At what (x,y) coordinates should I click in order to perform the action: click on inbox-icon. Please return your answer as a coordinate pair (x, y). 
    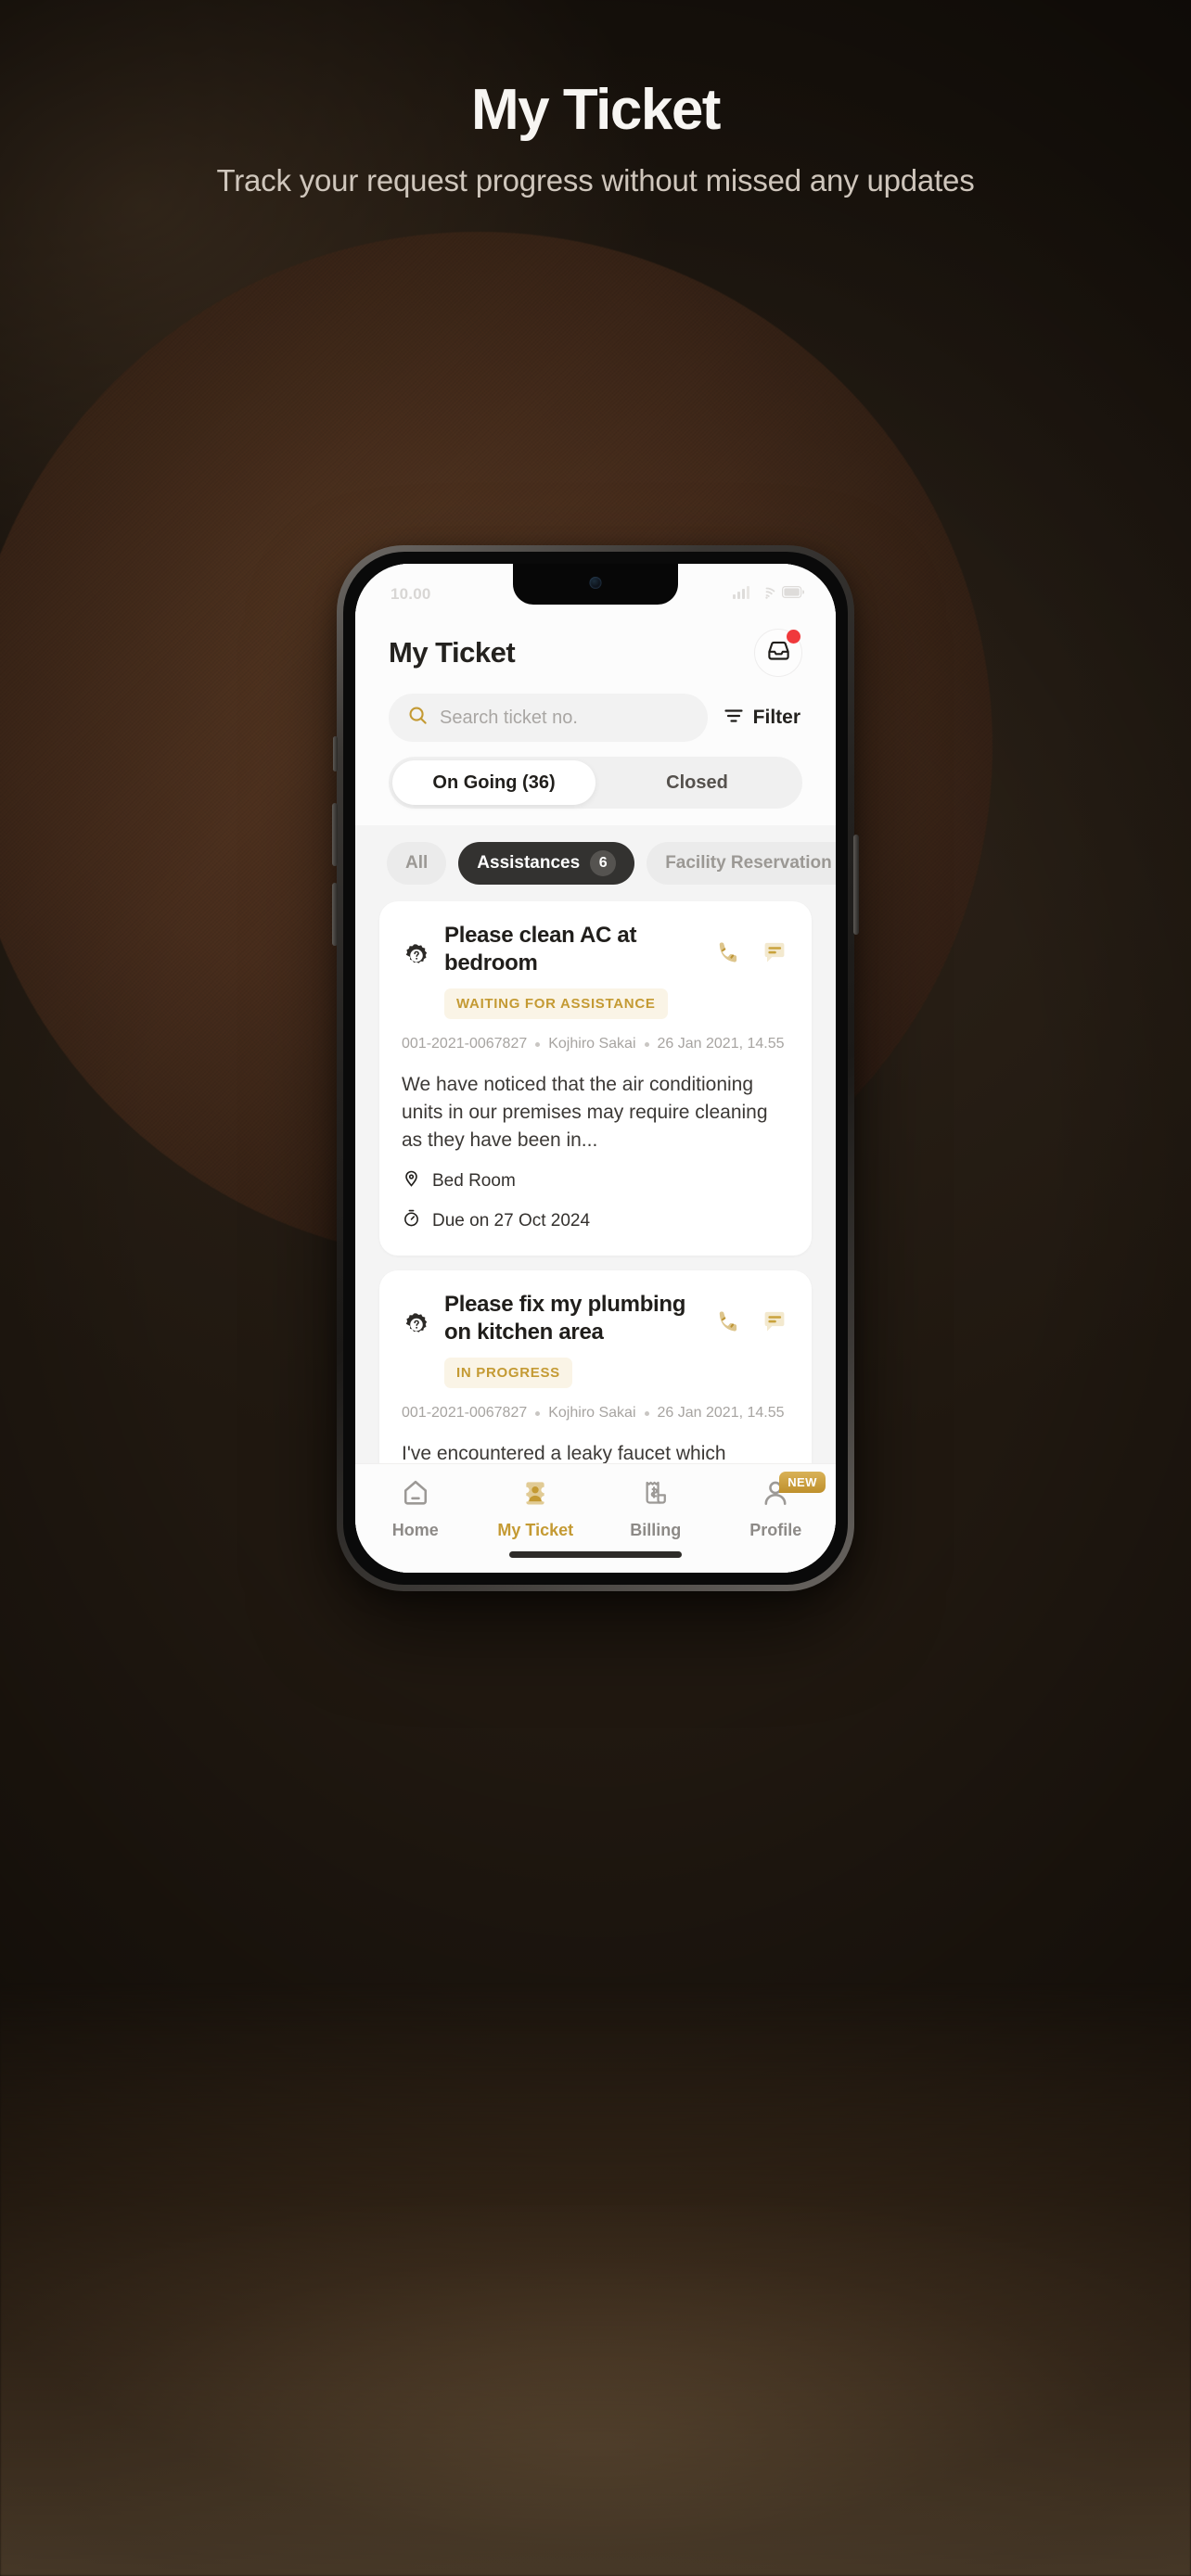
    Looking at the image, I should click on (778, 653).